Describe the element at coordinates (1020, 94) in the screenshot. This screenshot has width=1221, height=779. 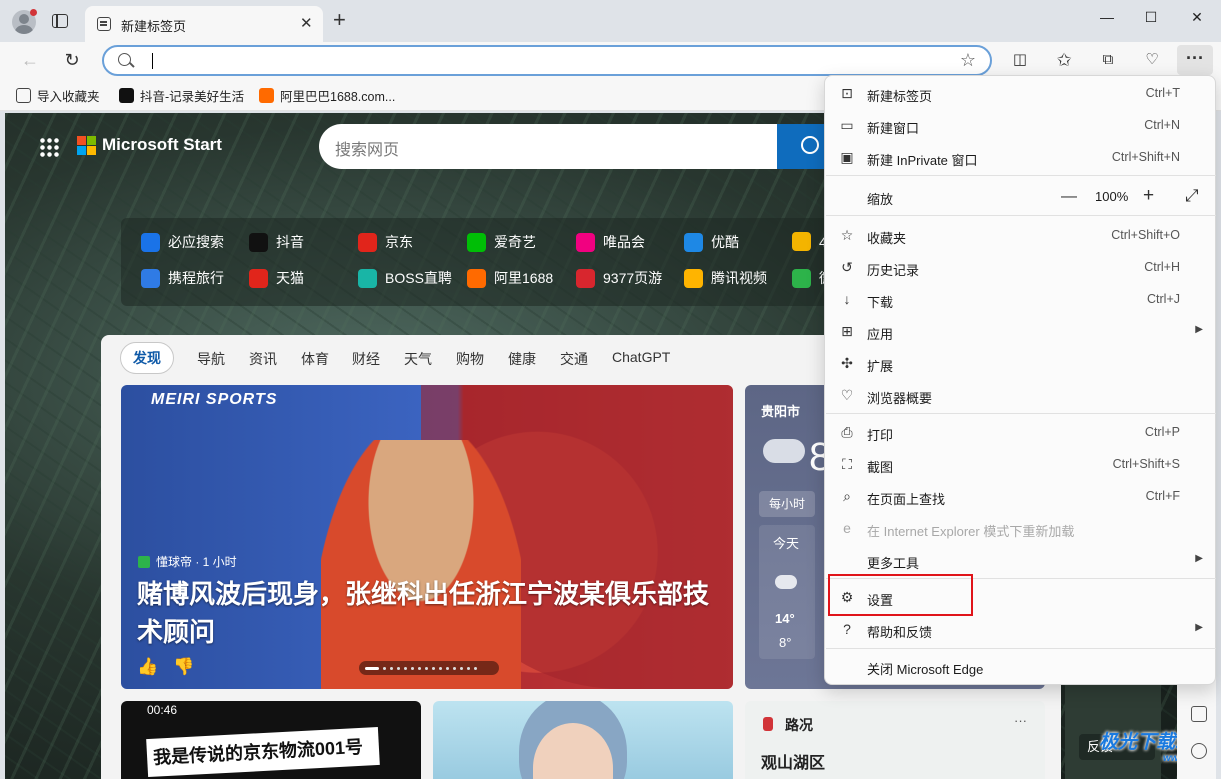
I see `menu-item-new-tab: ⊡ 新建标签页 Ctrl+T` at that location.